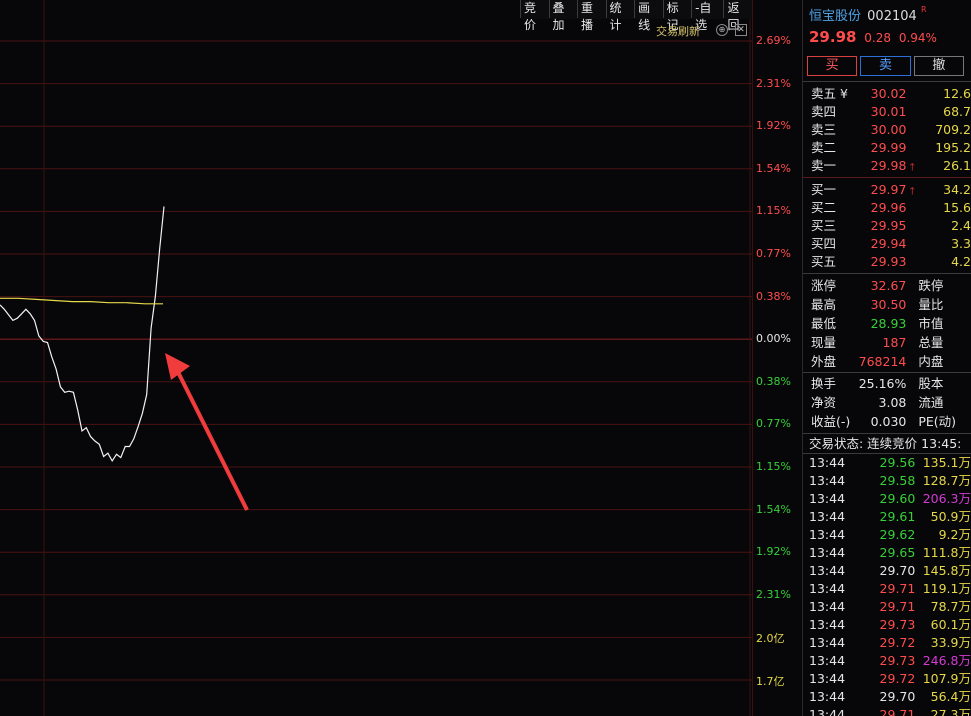 Image resolution: width=971 pixels, height=716 pixels. Describe the element at coordinates (887, 94) in the screenshot. I see `order-book-row: 卖五 ¥ 30.02 12.6` at that location.